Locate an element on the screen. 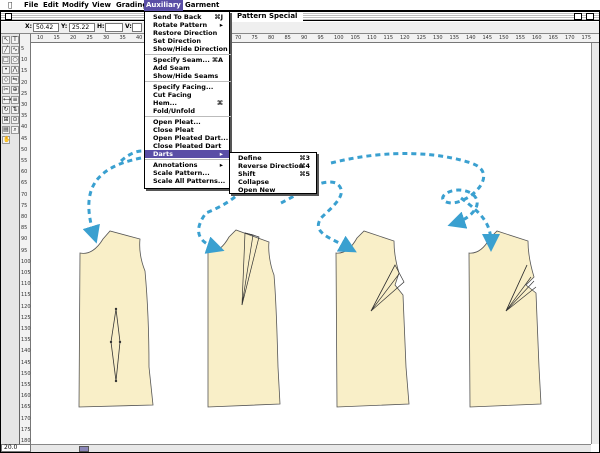  darts-item-open-new: Open New is located at coordinates (273, 190).